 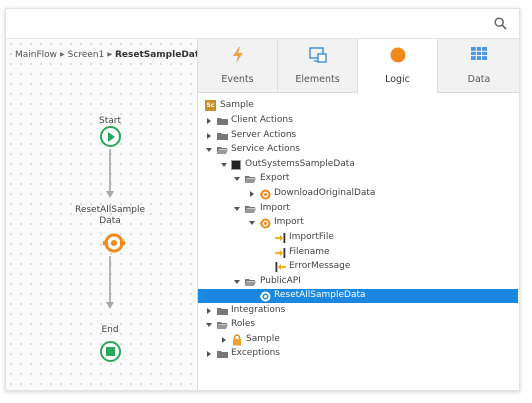 What do you see at coordinates (237, 55) in the screenshot?
I see `lightning-icon` at bounding box center [237, 55].